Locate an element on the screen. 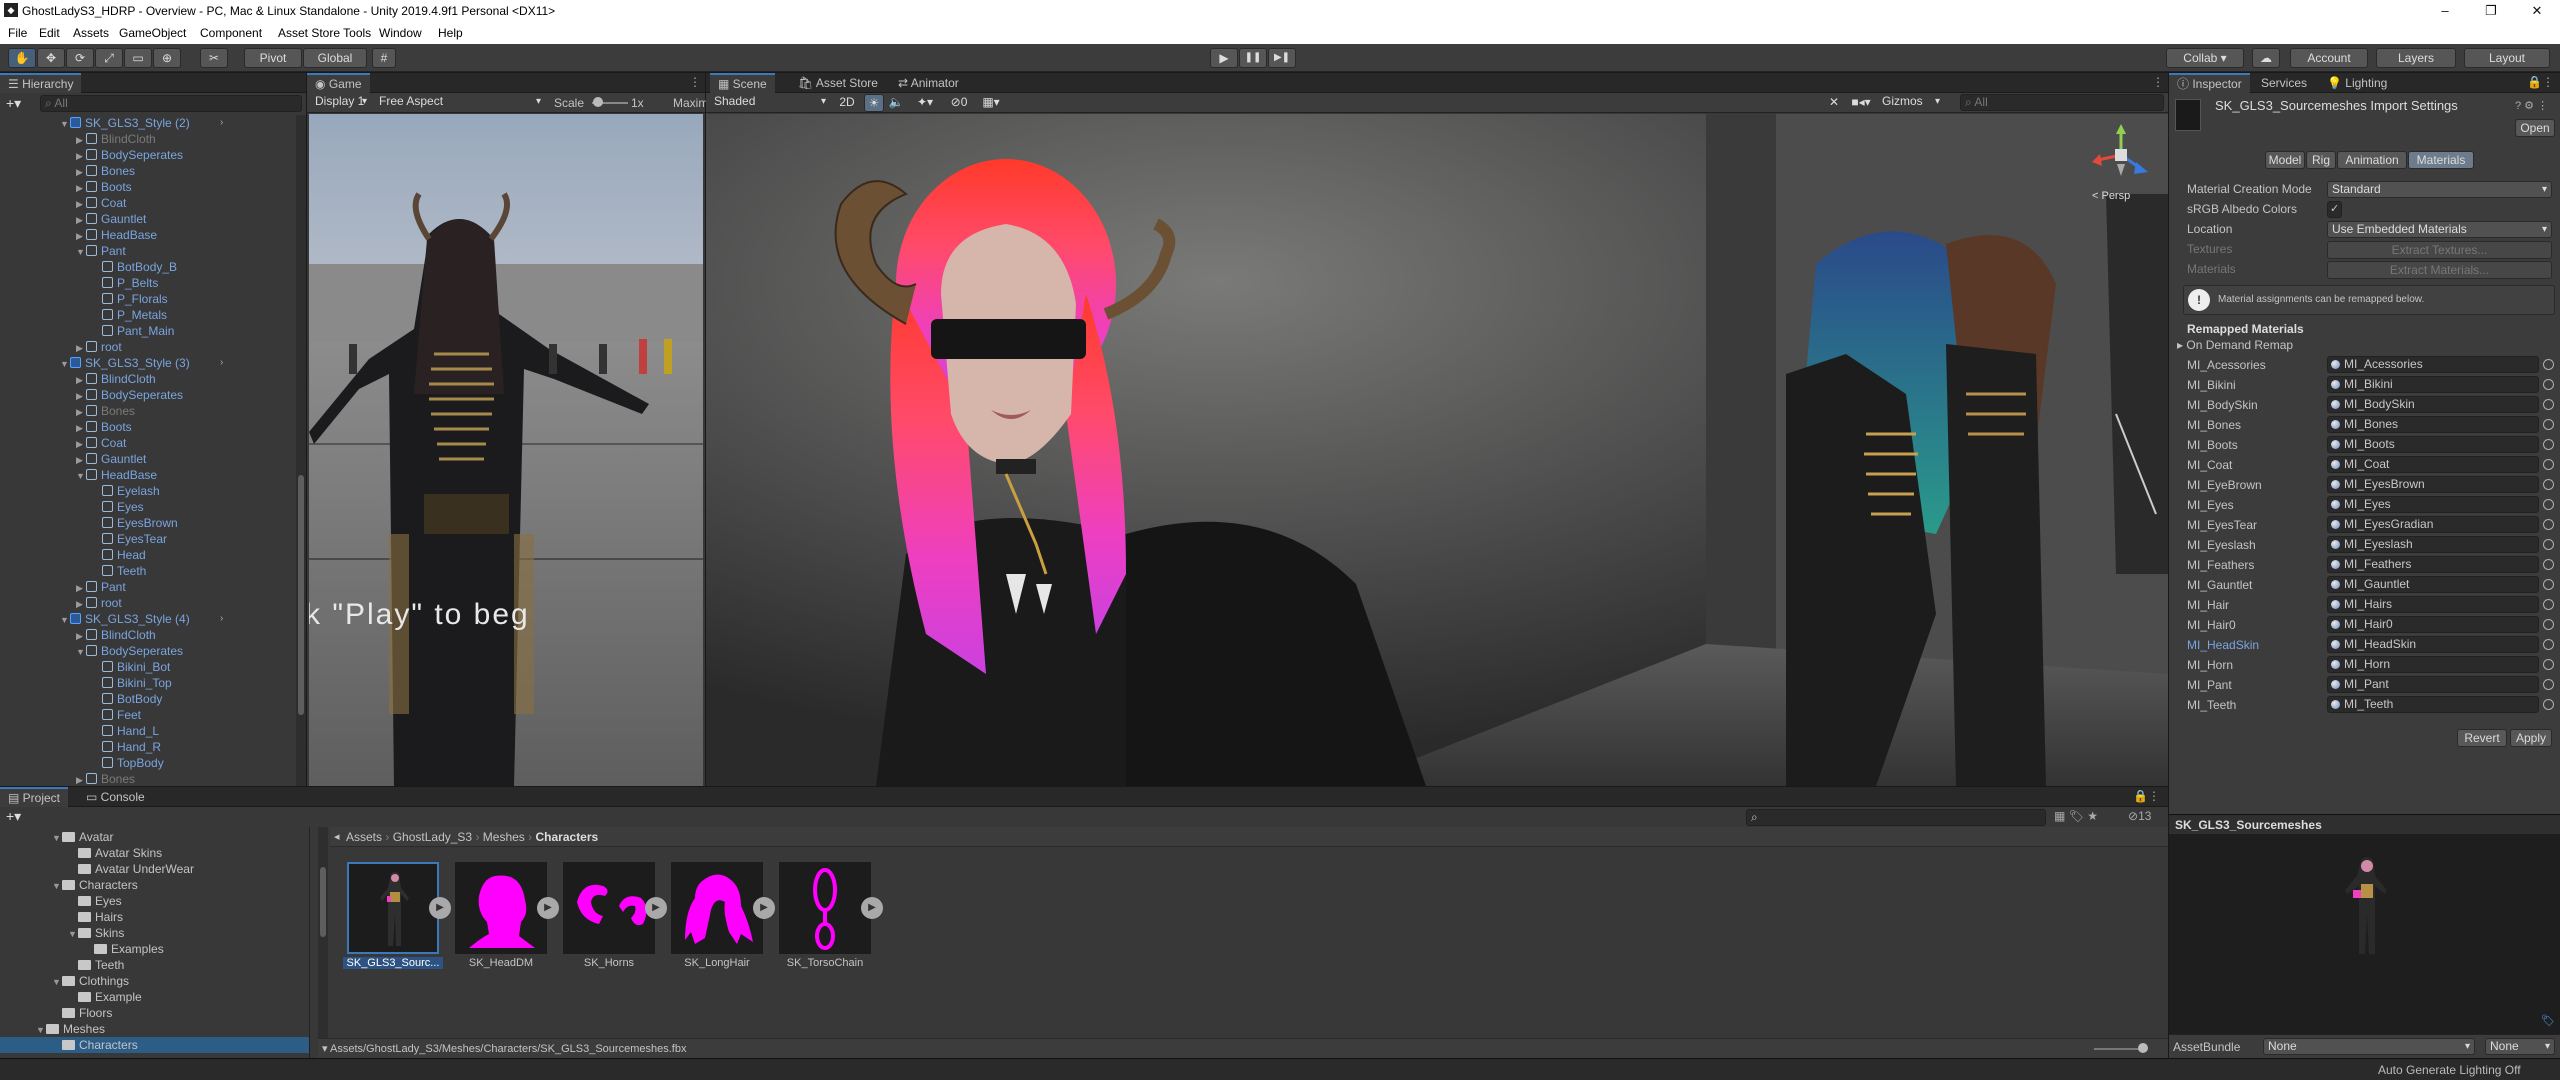 The image size is (2560, 1080). asset-tile-sk-headdm is located at coordinates (501, 908).